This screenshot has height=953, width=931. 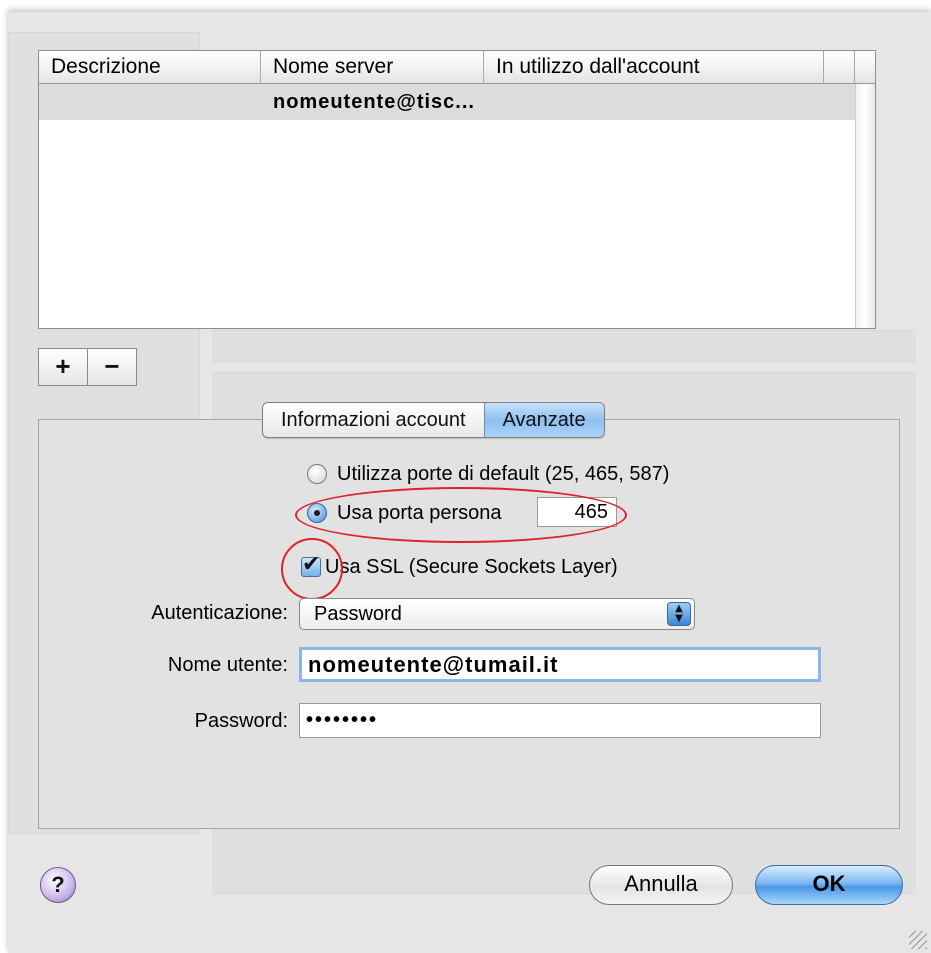 What do you see at coordinates (471, 566) in the screenshot?
I see `ssl-label: Usa SSL (Secure Sockets Layer)` at bounding box center [471, 566].